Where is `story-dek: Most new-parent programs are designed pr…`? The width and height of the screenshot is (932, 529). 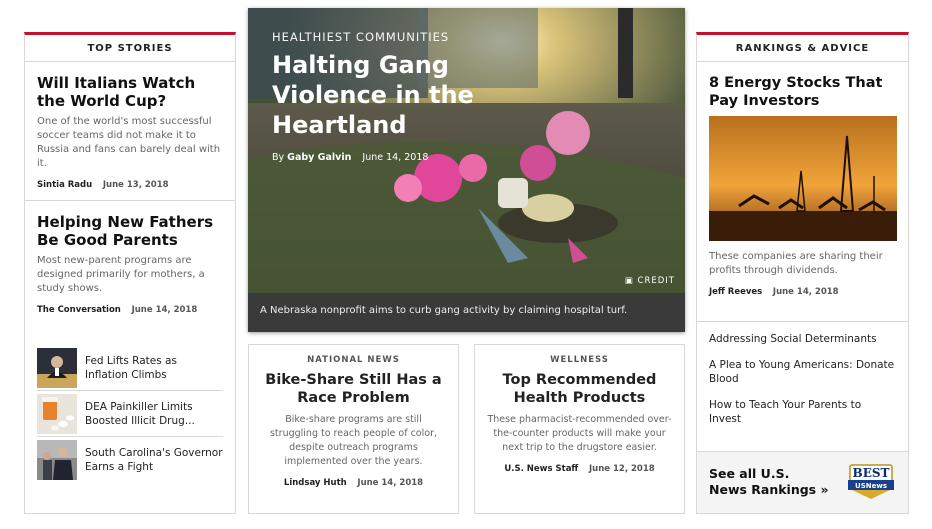
story-dek: Most new-parent programs are designed pr… is located at coordinates (121, 274).